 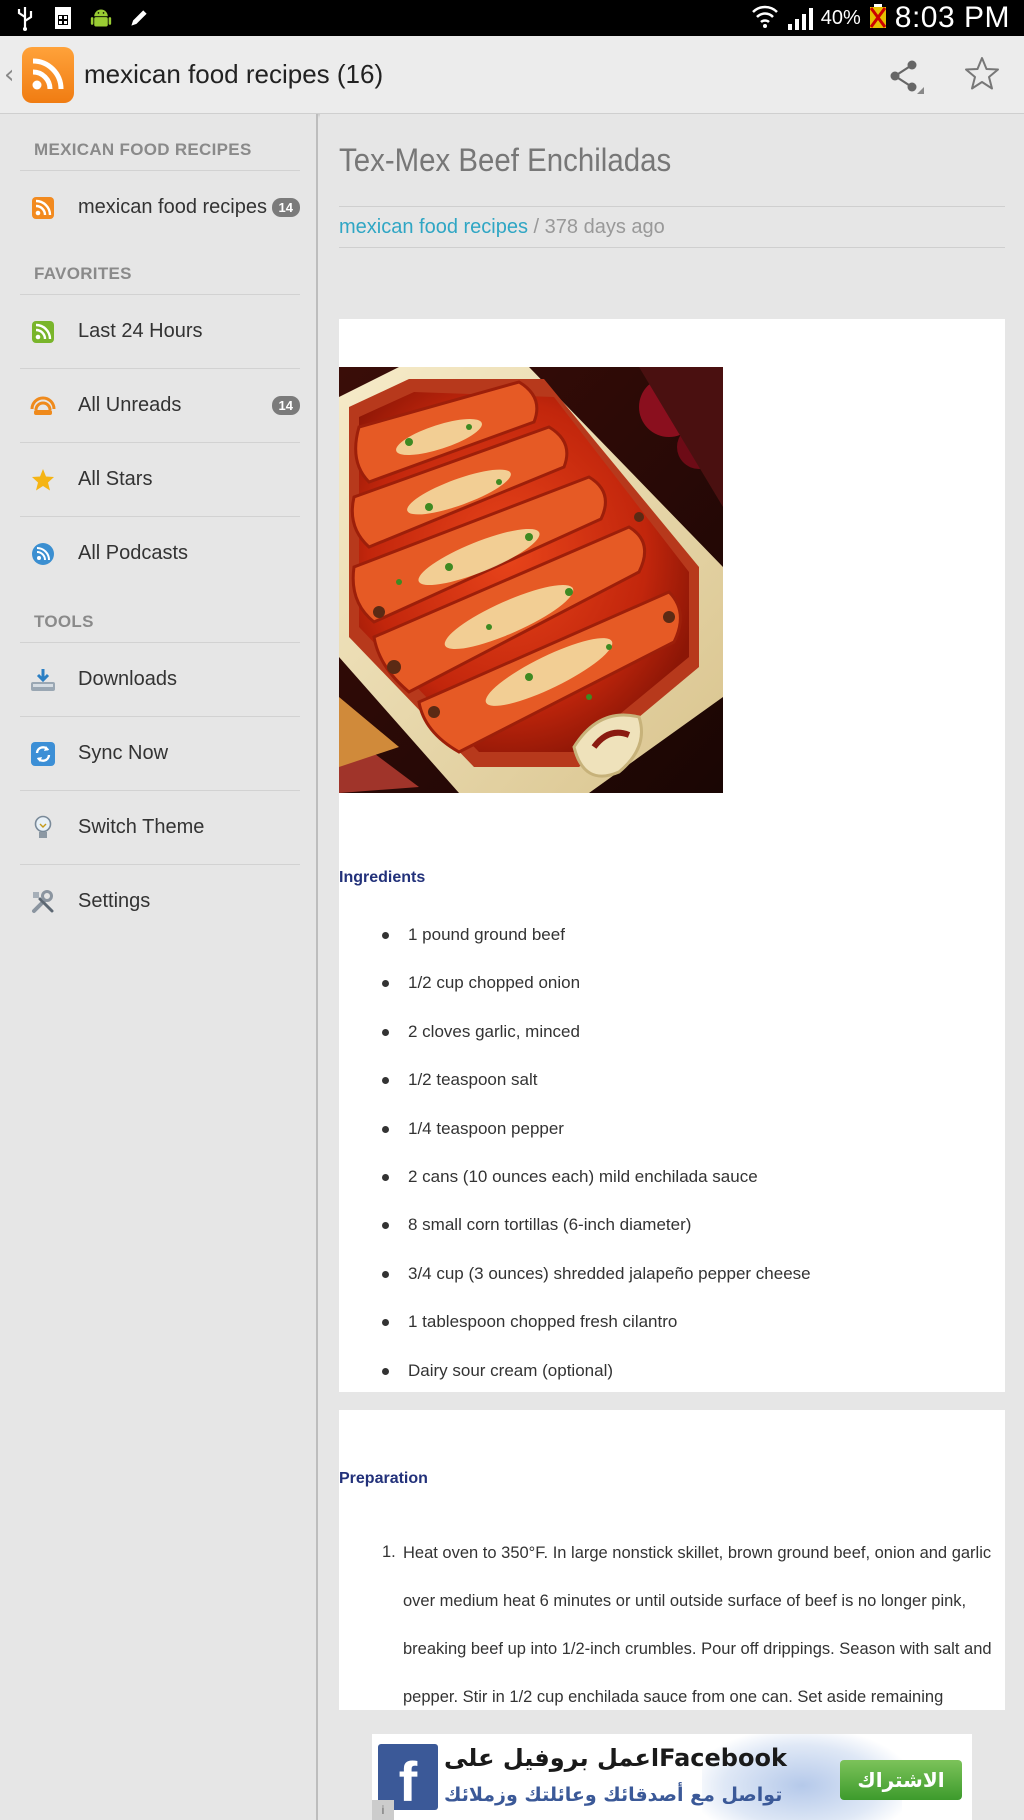 I want to click on preparation-heading: Preparation, so click(x=383, y=1478).